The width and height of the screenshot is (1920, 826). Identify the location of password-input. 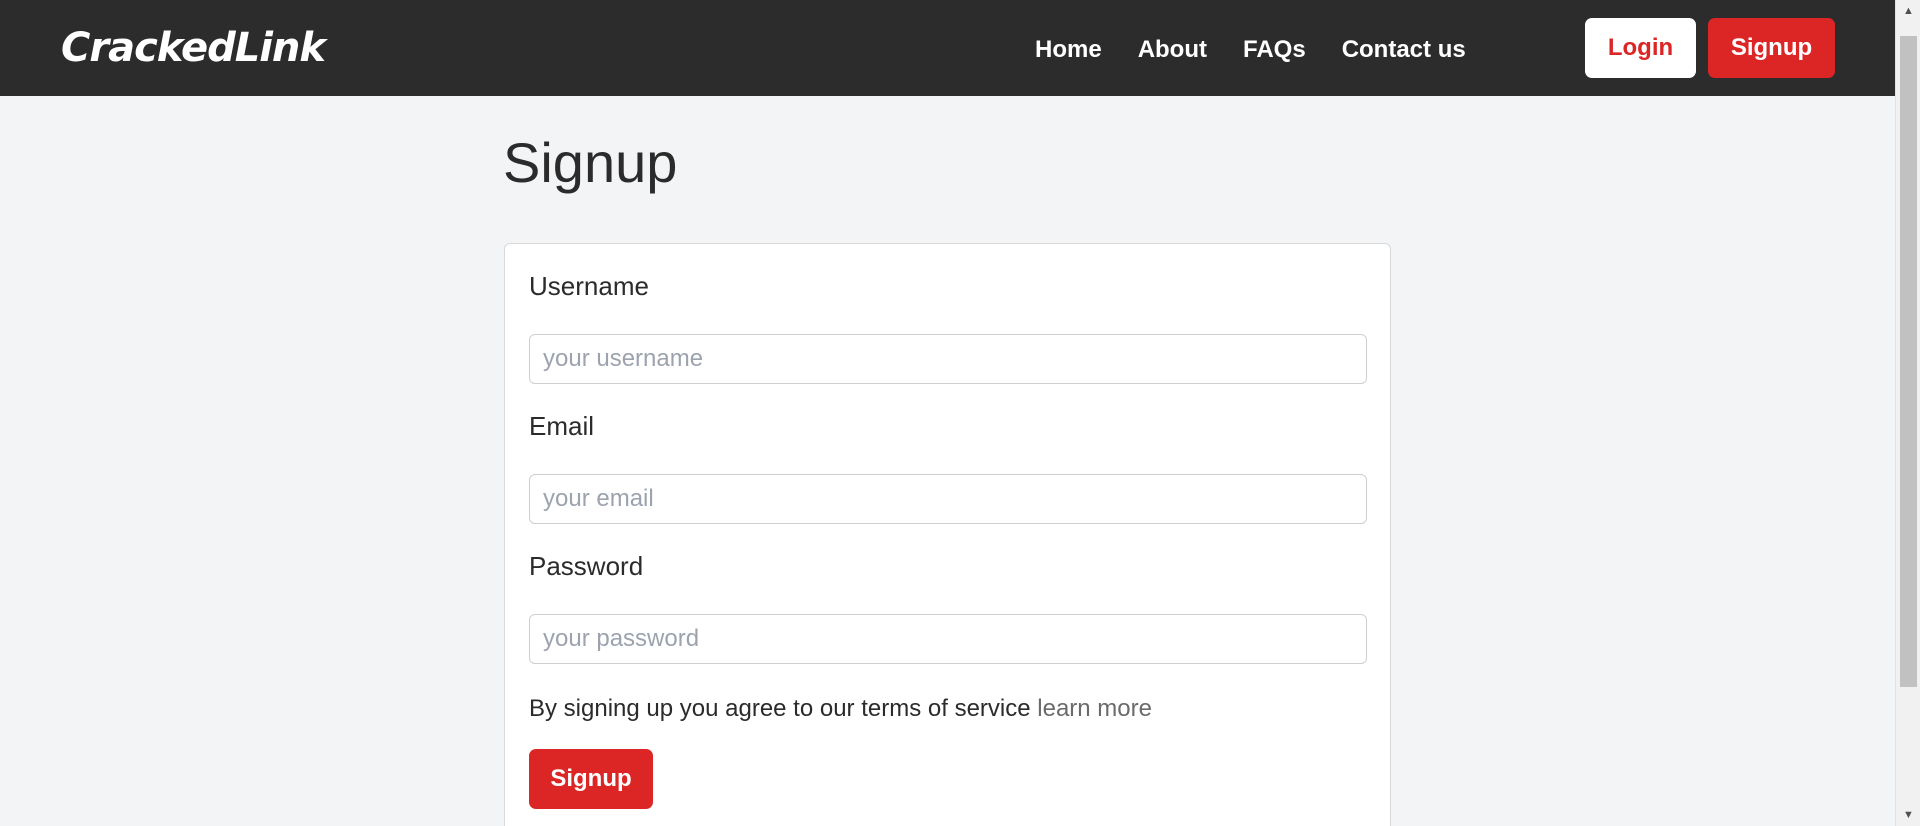
(948, 639).